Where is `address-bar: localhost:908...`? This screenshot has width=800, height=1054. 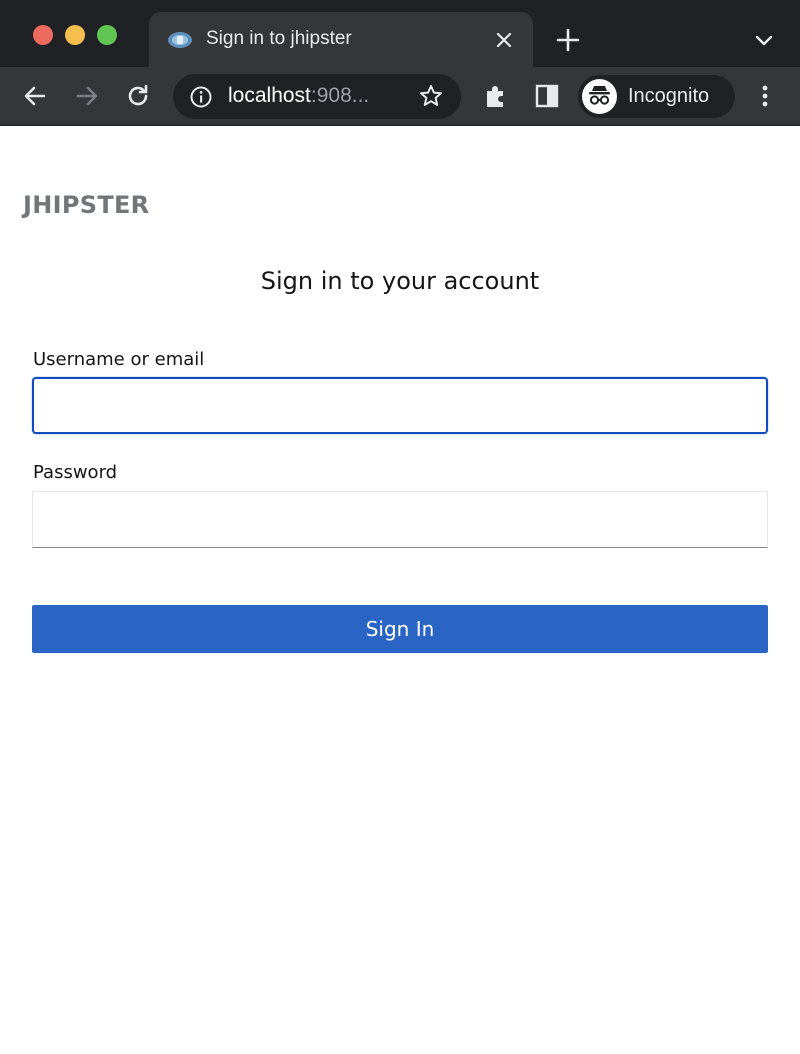 address-bar: localhost:908... is located at coordinates (317, 96).